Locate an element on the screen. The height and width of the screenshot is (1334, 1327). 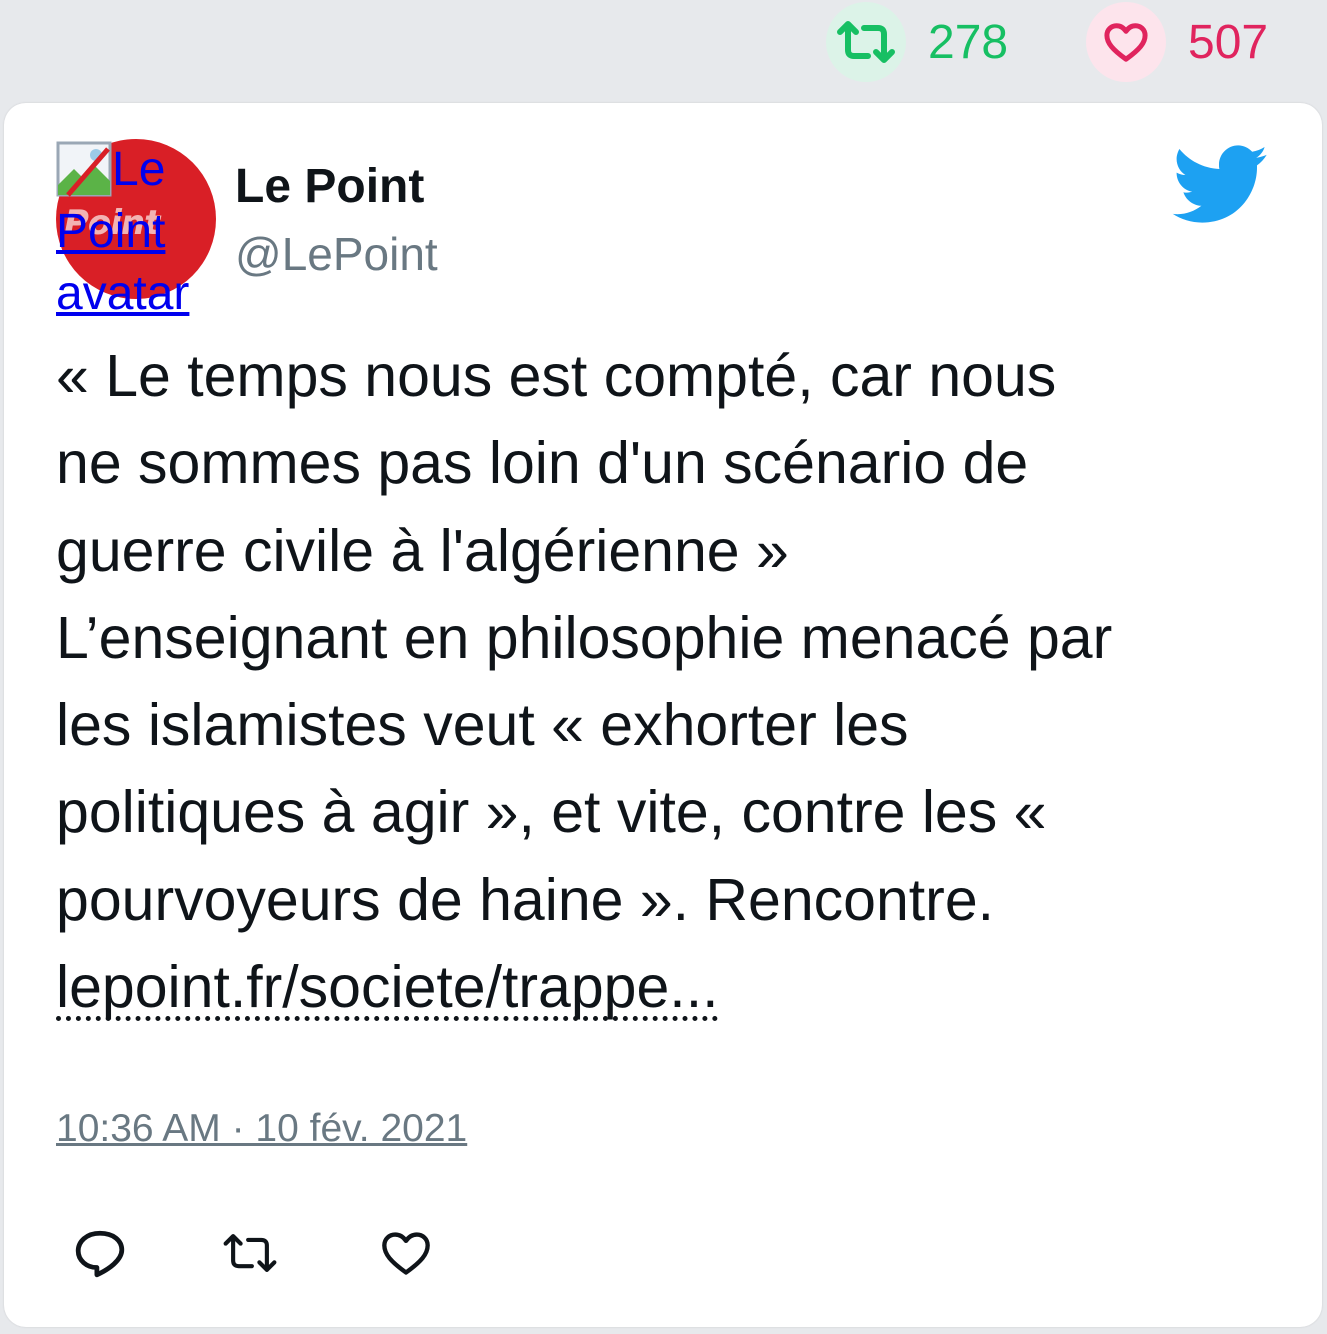
like-count: 507 is located at coordinates (1228, 42).